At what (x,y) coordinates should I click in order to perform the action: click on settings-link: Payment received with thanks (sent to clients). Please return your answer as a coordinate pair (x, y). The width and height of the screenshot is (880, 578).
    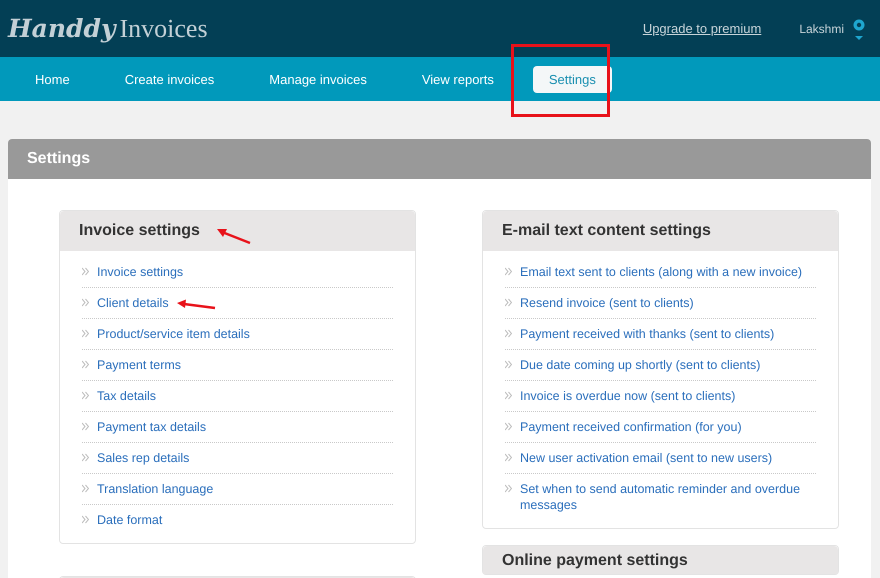
    Looking at the image, I should click on (647, 334).